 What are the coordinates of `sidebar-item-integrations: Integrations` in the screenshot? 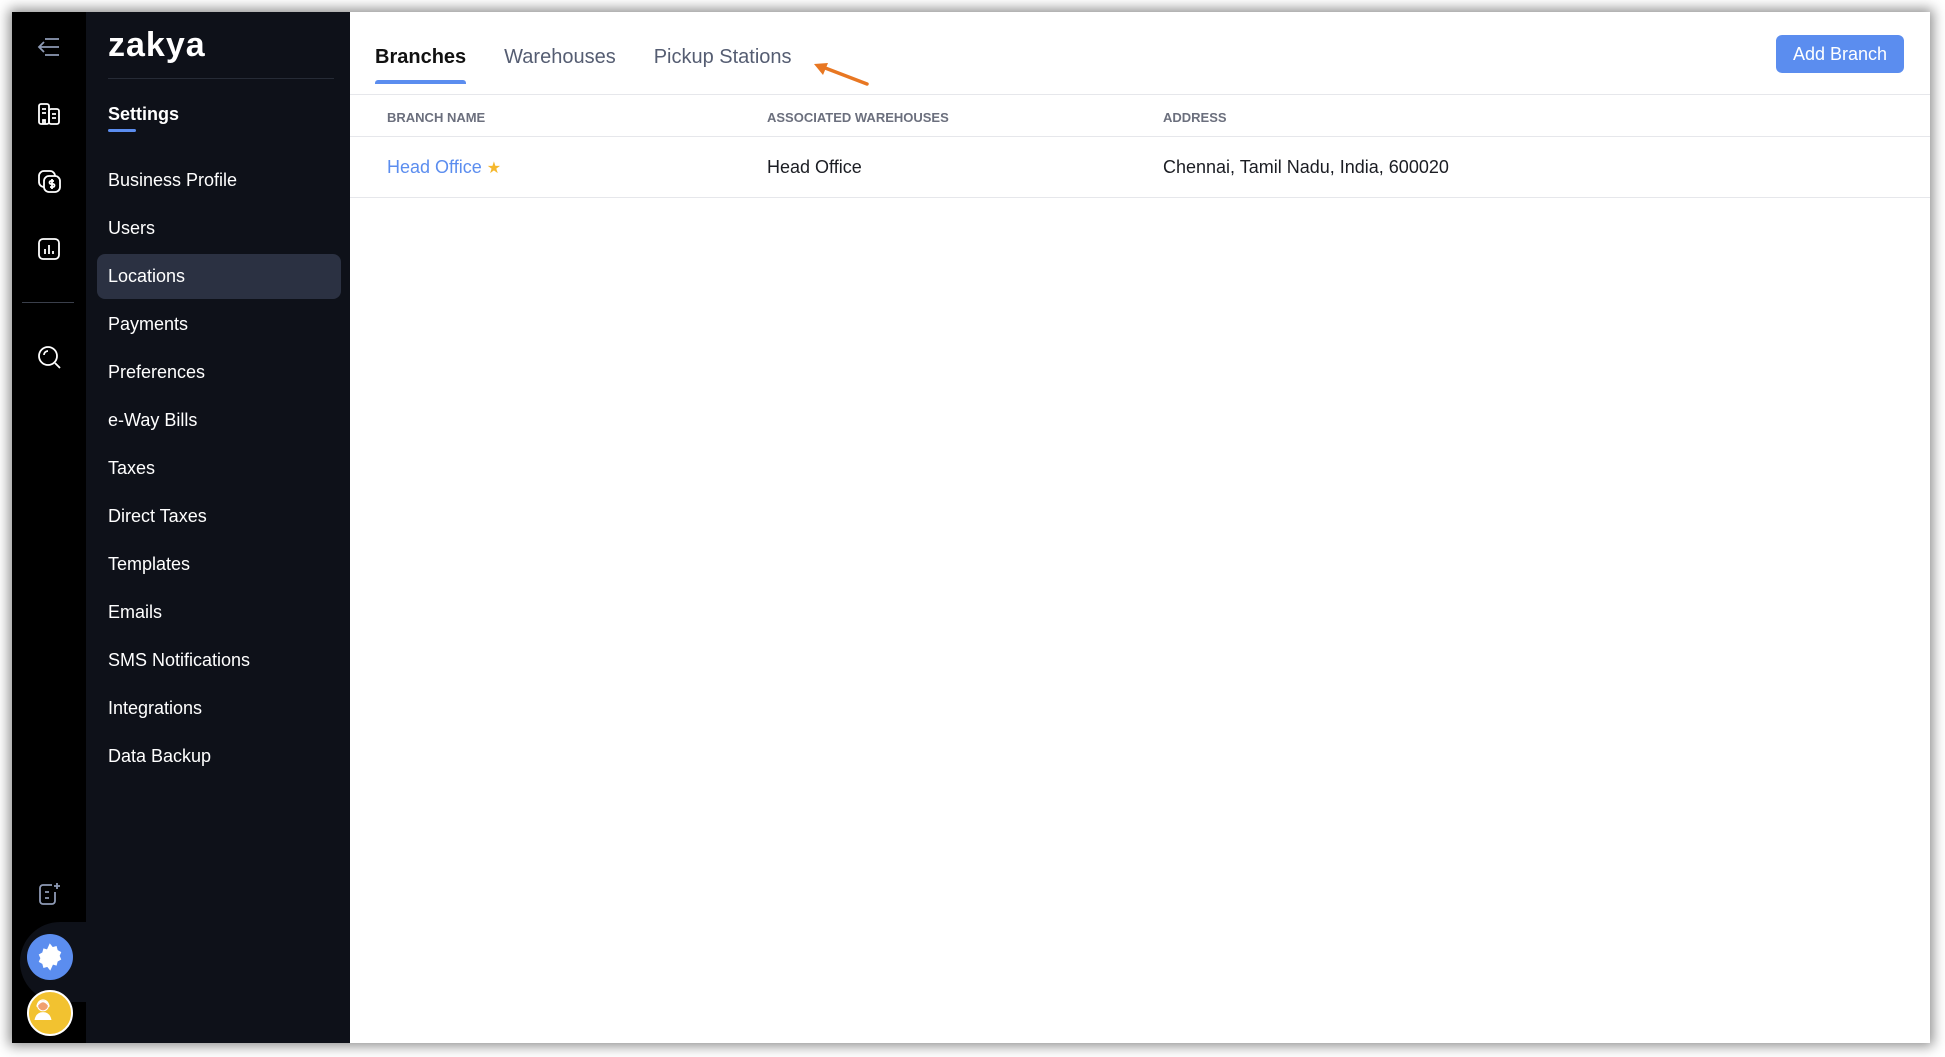 It's located at (219, 708).